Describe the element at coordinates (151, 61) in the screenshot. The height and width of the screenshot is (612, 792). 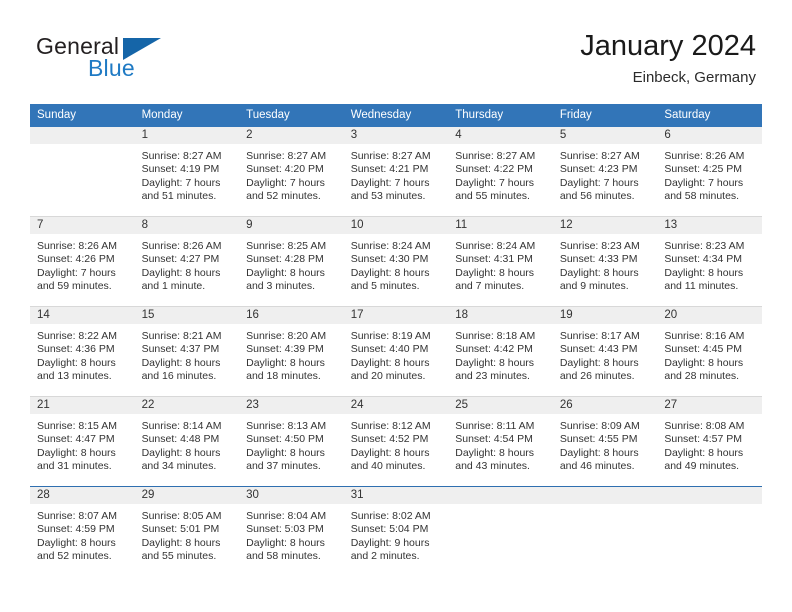
I see `brand-logo: General Blue` at that location.